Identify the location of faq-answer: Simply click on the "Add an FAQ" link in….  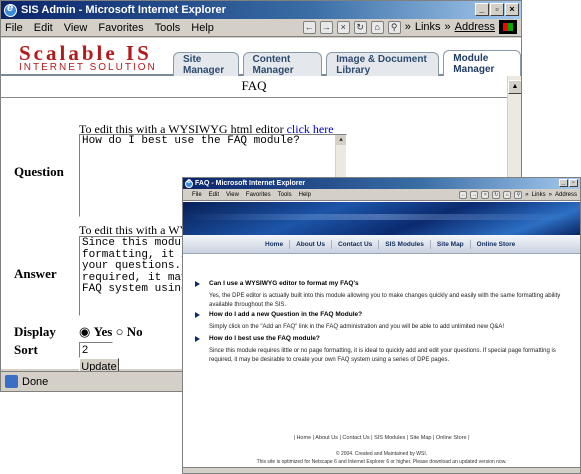
(357, 327).